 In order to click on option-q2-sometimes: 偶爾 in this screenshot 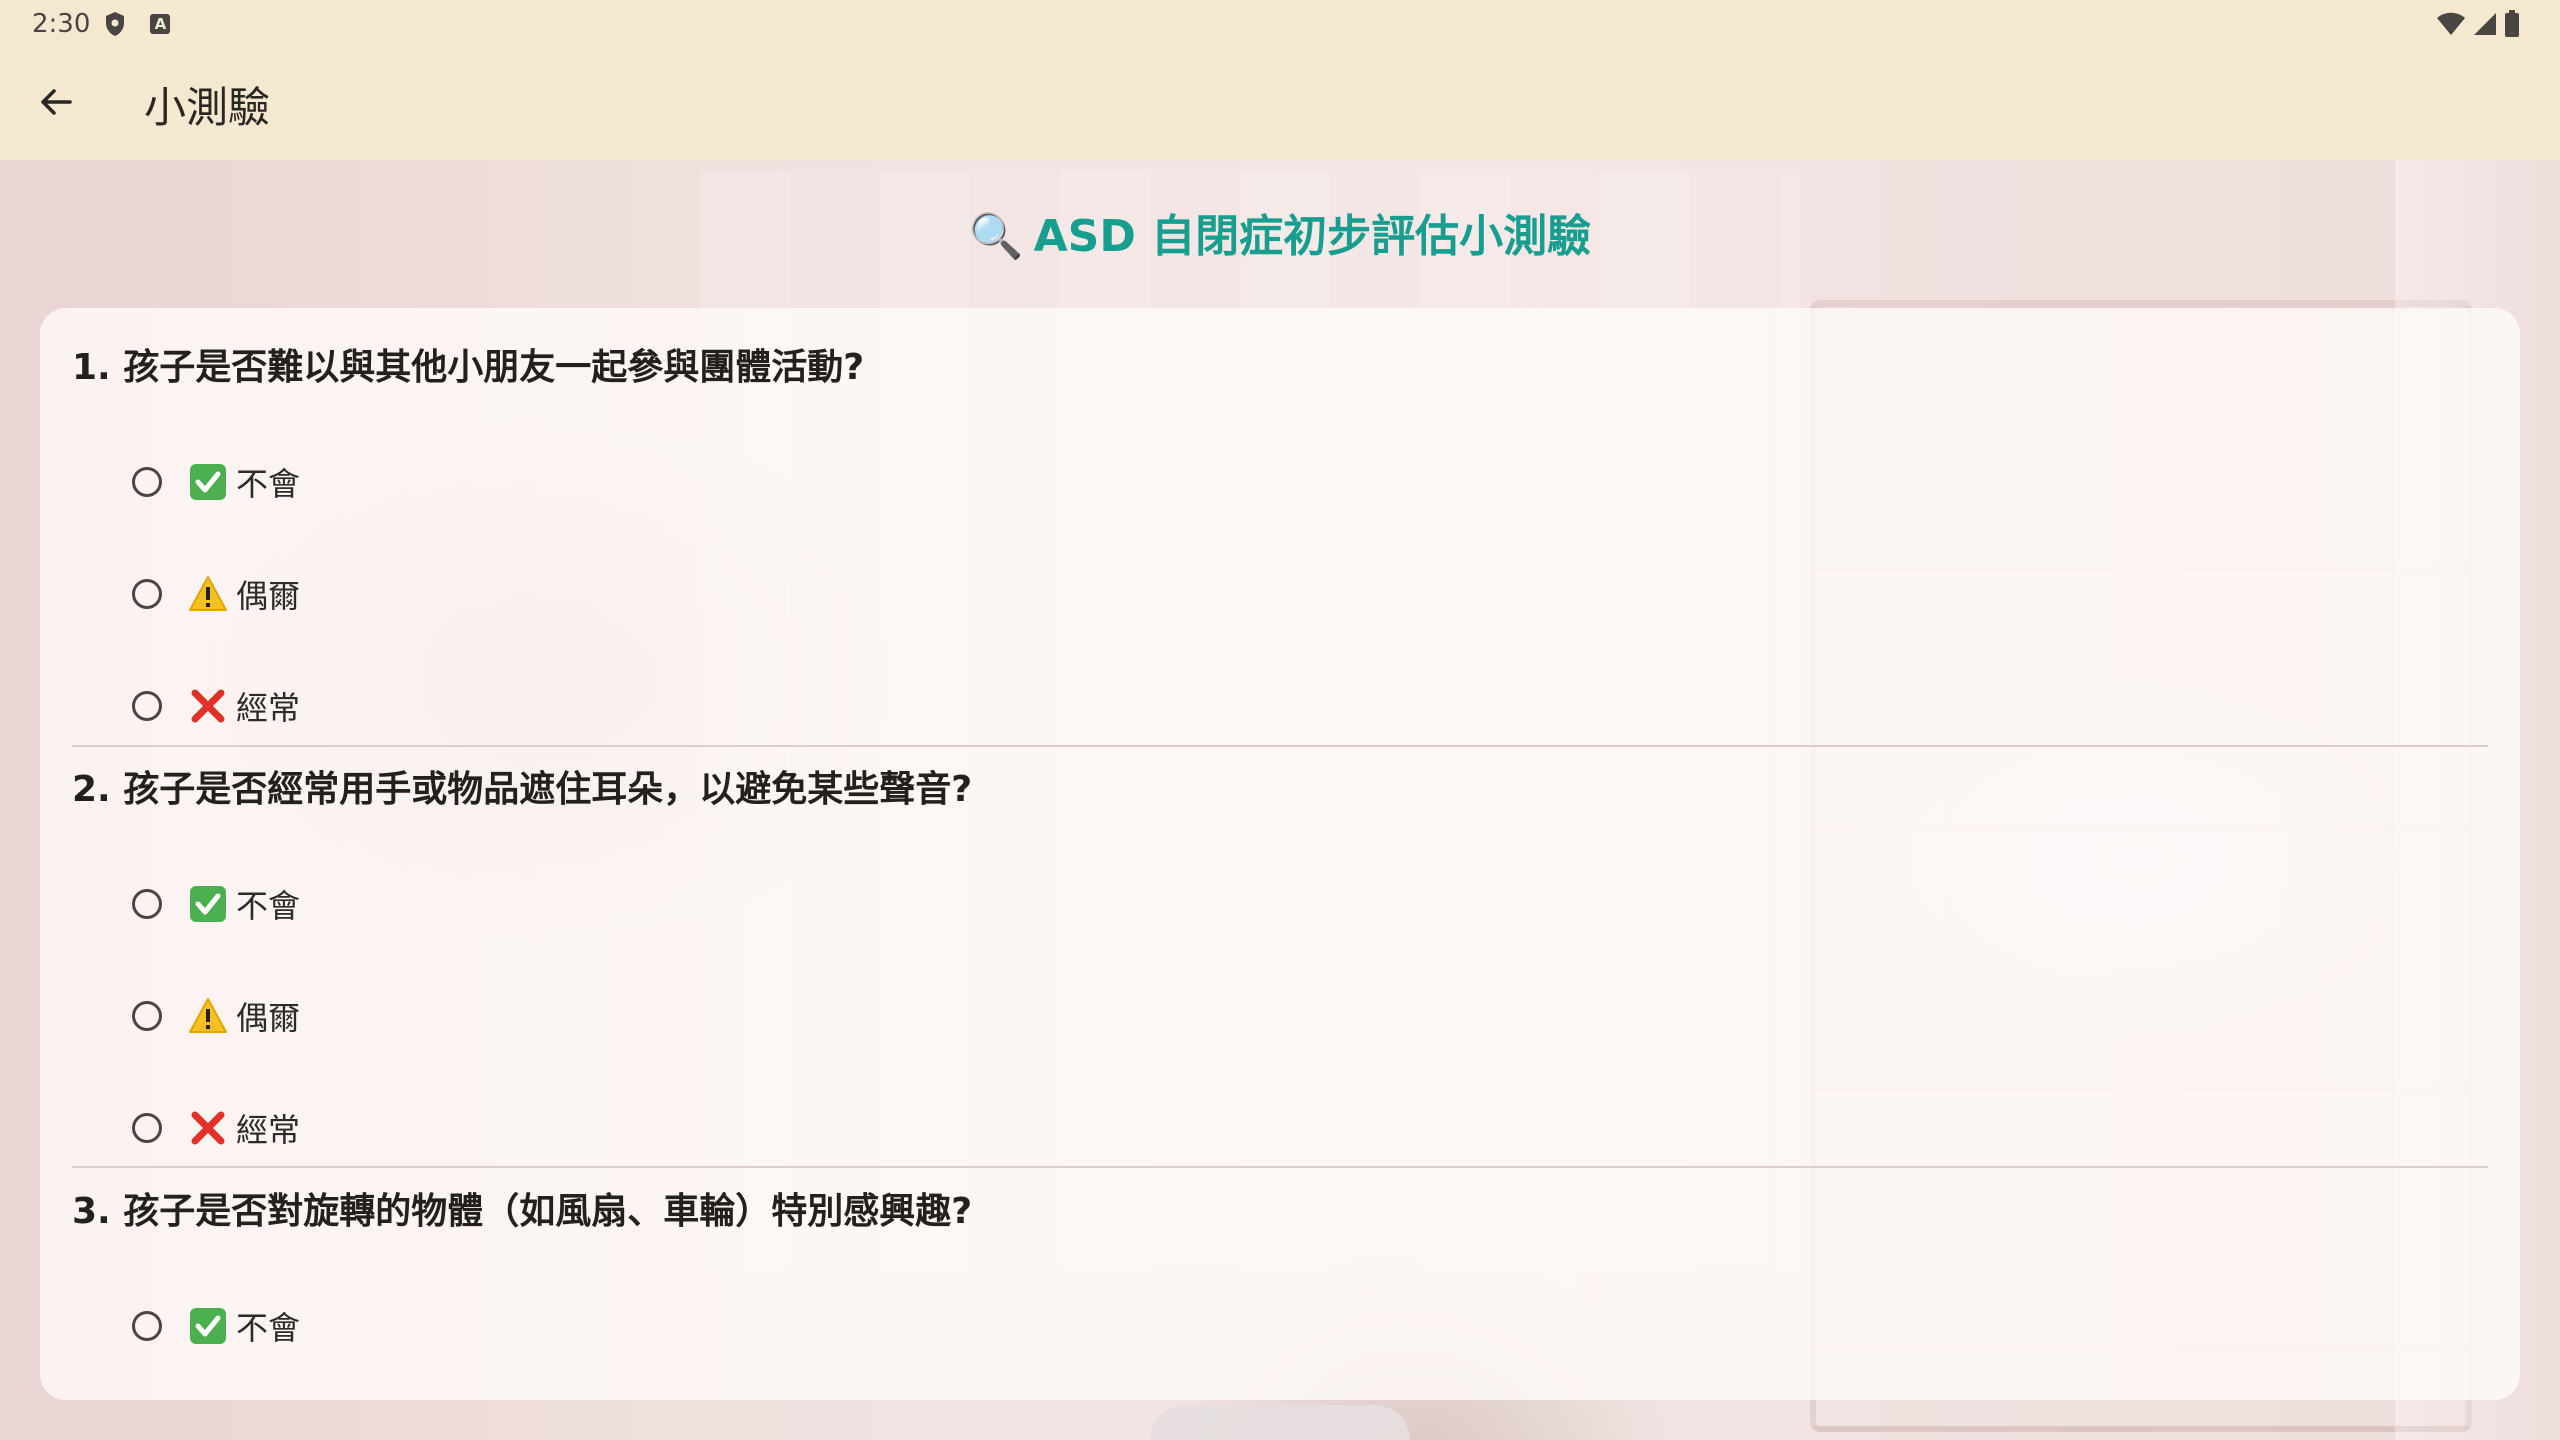, I will do `click(240, 1016)`.